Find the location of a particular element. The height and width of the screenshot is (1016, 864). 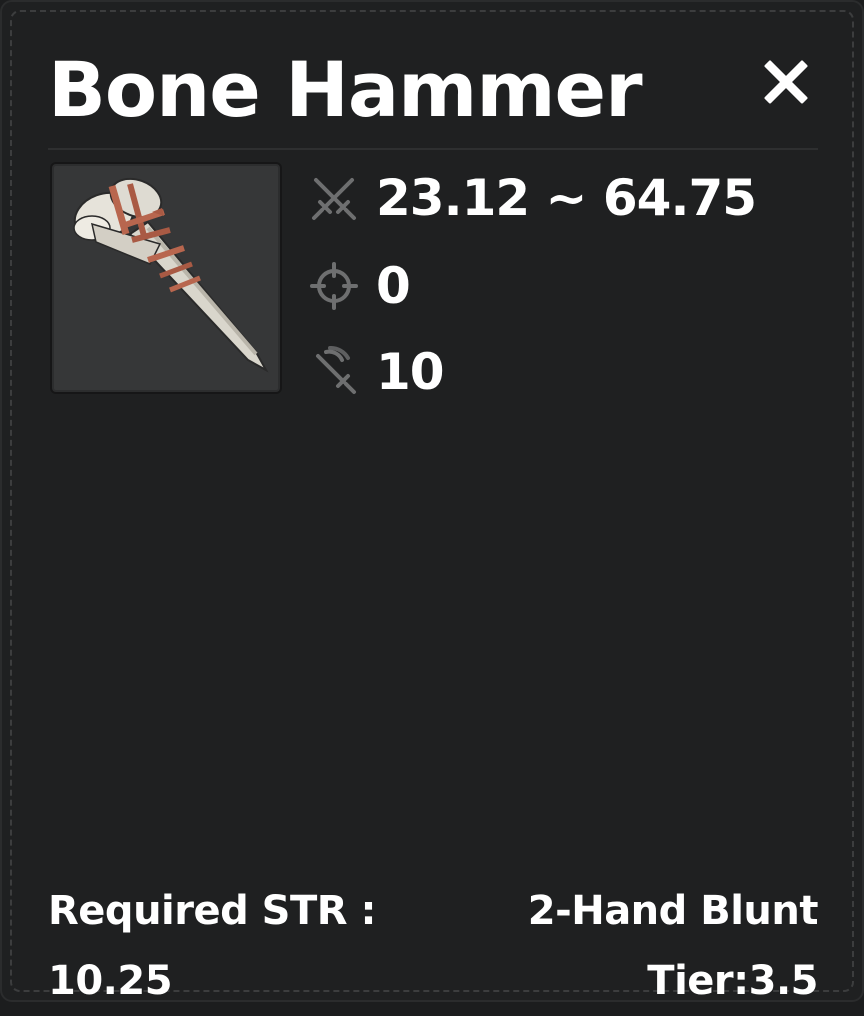

item-image-frame is located at coordinates (166, 278).